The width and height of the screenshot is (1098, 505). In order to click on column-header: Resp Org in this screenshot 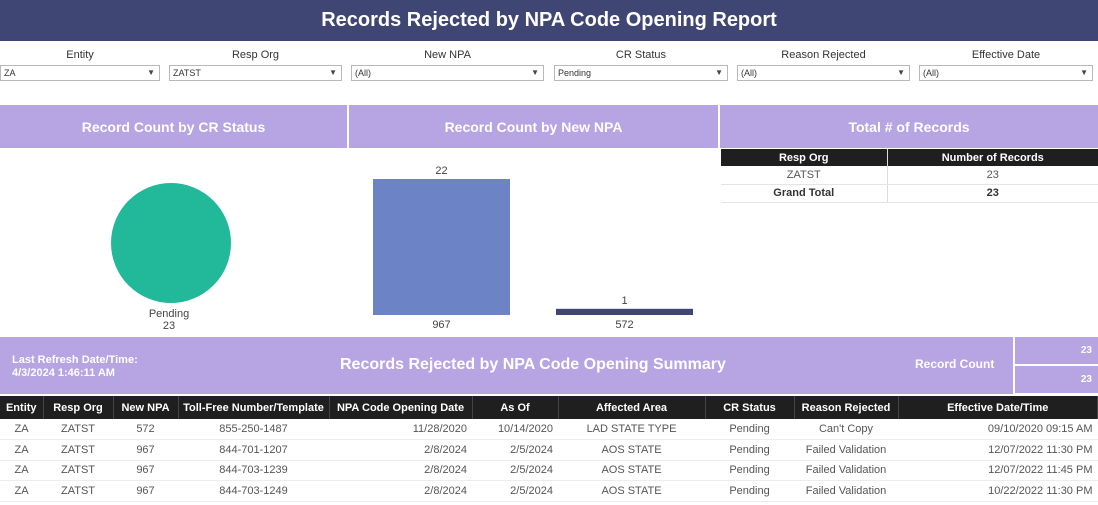, I will do `click(78, 407)`.